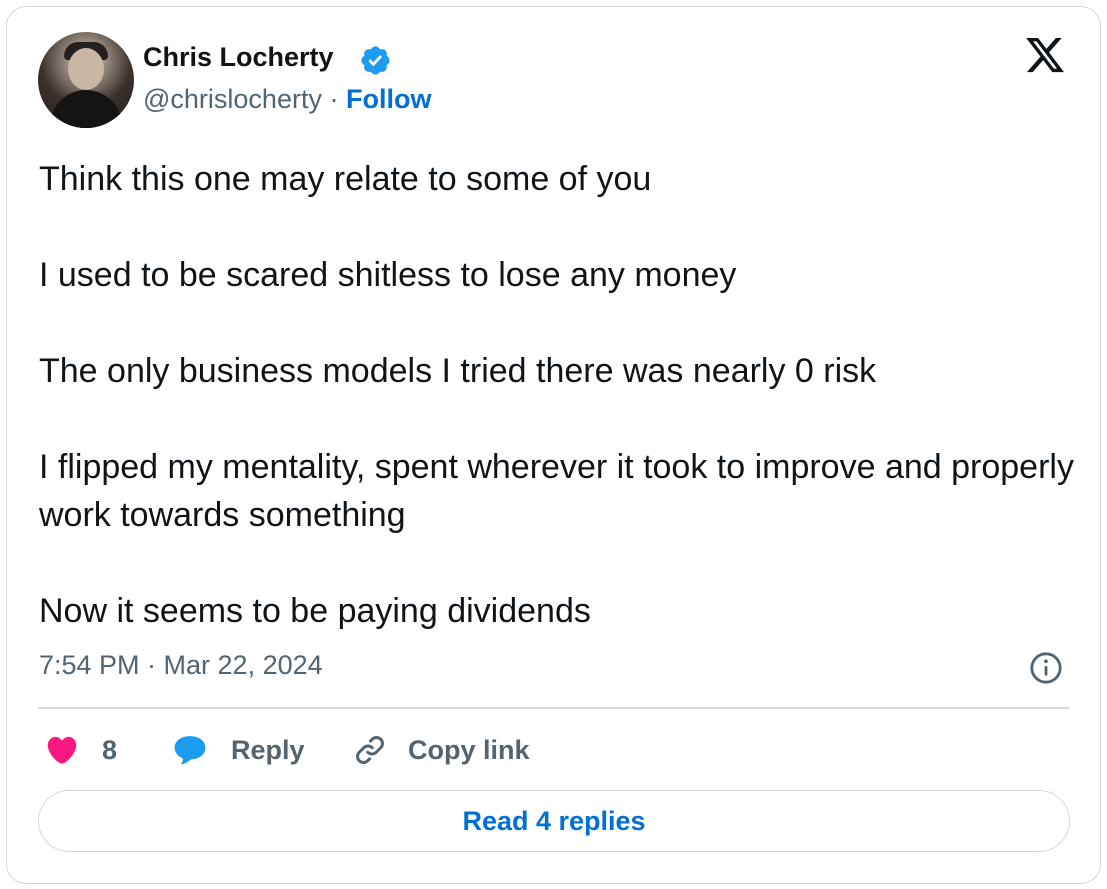  I want to click on author-handle-line: @chrislocherty · Follow, so click(287, 99).